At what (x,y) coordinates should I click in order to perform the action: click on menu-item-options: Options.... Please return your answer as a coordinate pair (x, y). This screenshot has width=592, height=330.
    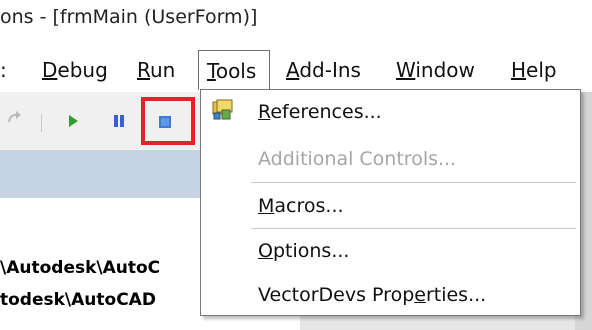
    Looking at the image, I should click on (303, 251).